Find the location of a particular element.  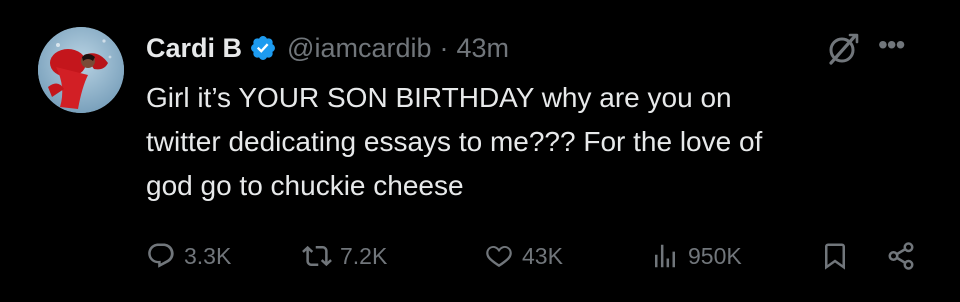

like-button: 43K is located at coordinates (523, 256).